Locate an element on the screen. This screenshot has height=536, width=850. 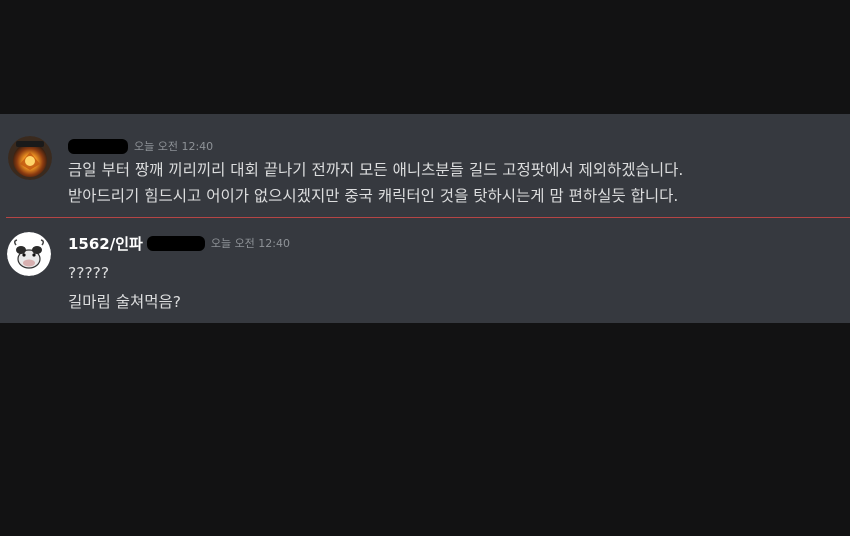
message-header: 오늘 오전 12:40 is located at coordinates (140, 146).